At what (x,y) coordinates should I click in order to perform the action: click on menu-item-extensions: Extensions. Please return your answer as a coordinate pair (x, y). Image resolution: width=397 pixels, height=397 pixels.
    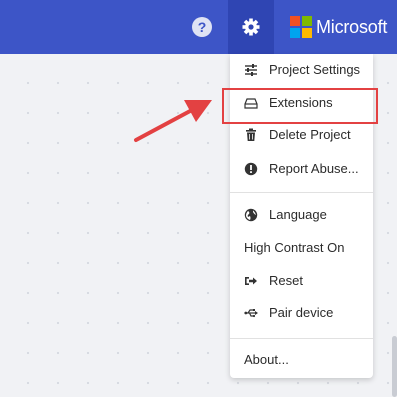
    Looking at the image, I should click on (301, 103).